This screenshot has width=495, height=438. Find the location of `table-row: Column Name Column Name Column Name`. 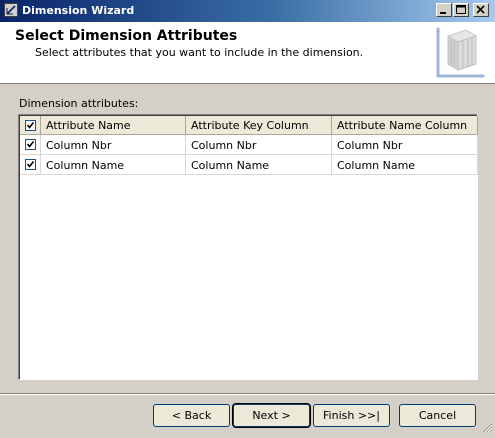

table-row: Column Name Column Name Column Name is located at coordinates (249, 165).